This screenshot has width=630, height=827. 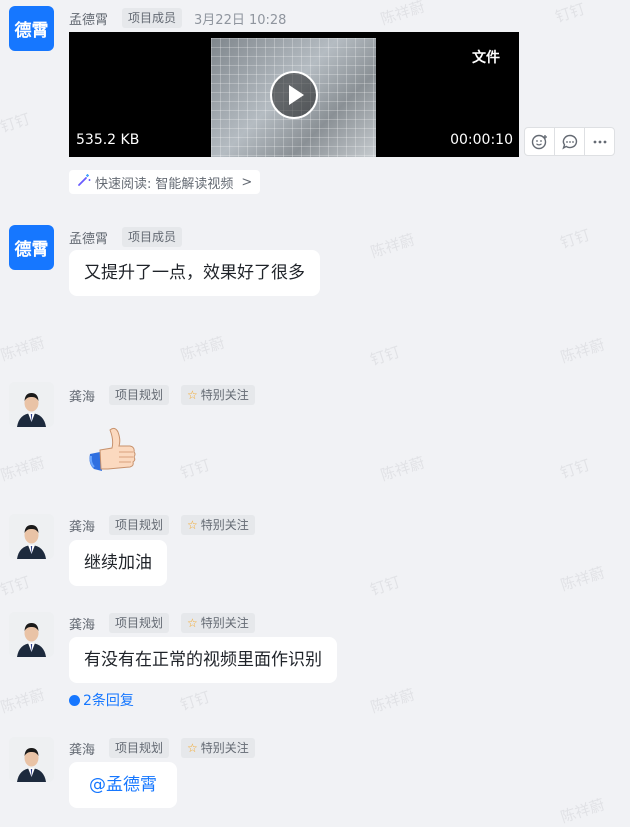 I want to click on replies-link: 2条回复, so click(x=101, y=700).